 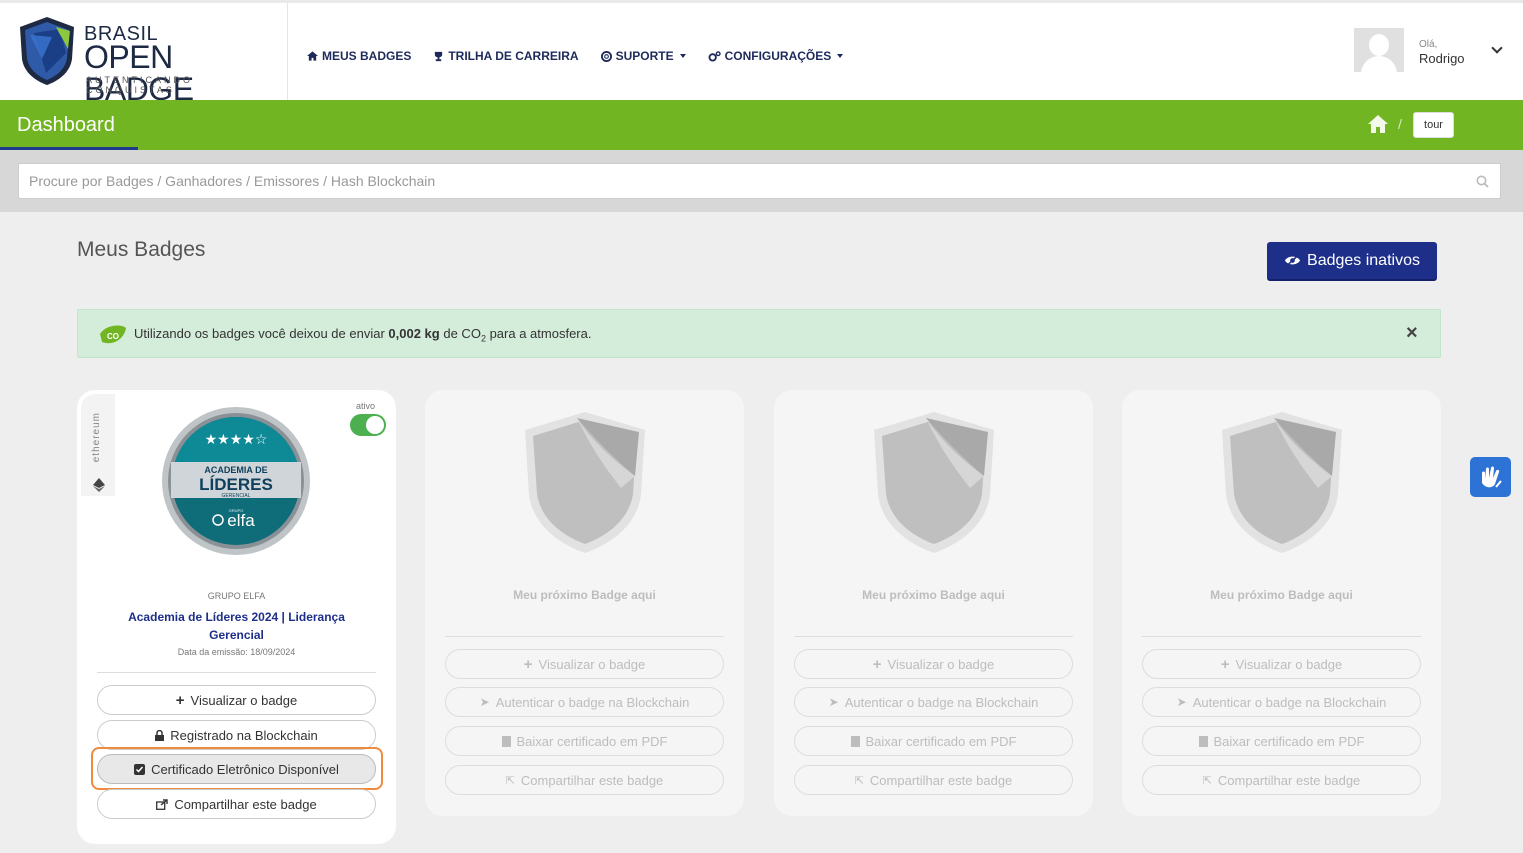 I want to click on nav-trilha-de-carreira: TRILHA DE CARREIRA, so click(x=506, y=56).